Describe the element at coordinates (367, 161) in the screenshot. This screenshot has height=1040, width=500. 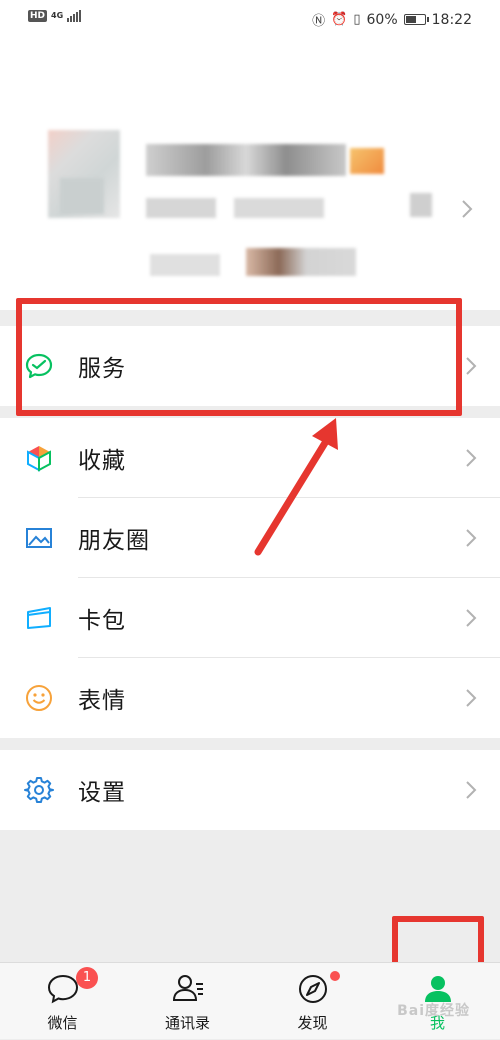
I see `nickname-emoji-blurred` at that location.